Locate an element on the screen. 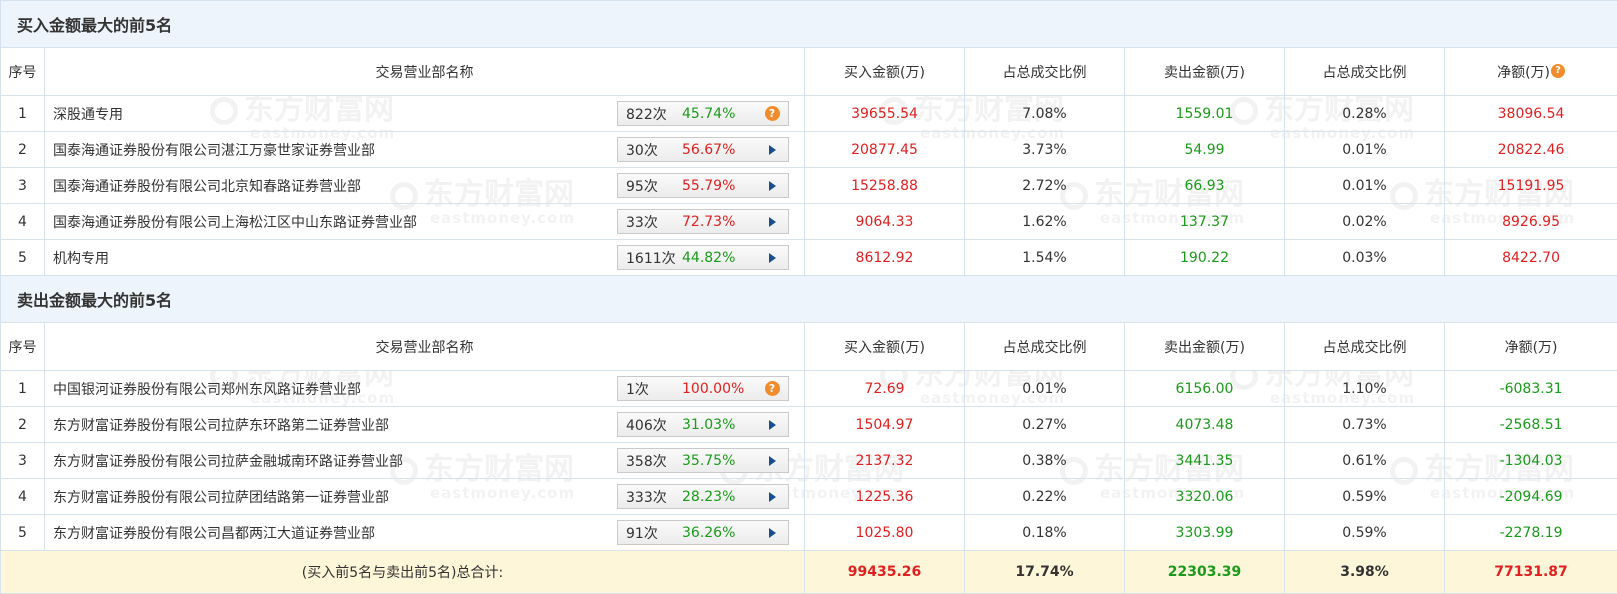 This screenshot has height=594, width=1617. net-amount: 15191.95 is located at coordinates (1531, 186).